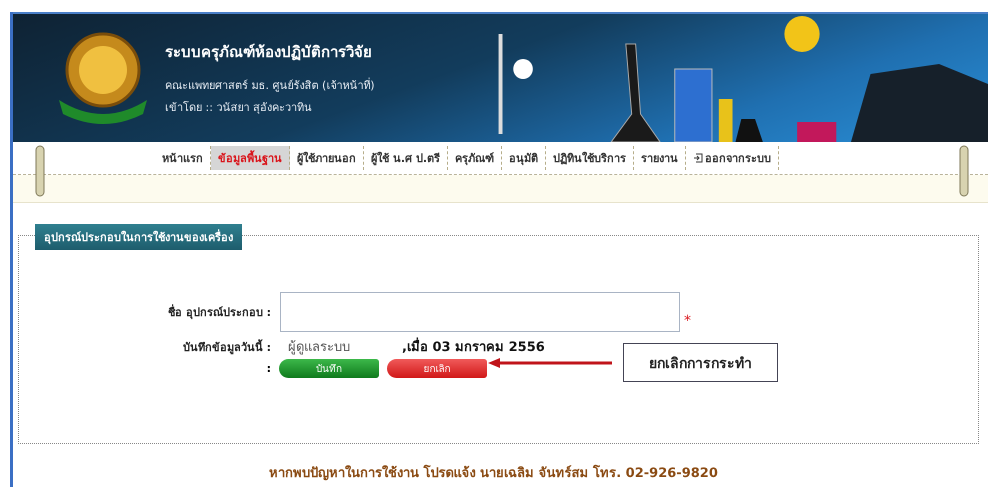 This screenshot has width=997, height=487. Describe the element at coordinates (406, 158) in the screenshot. I see `nav-tab: ผู้ใช้ น.ศ ป.ตรี` at that location.